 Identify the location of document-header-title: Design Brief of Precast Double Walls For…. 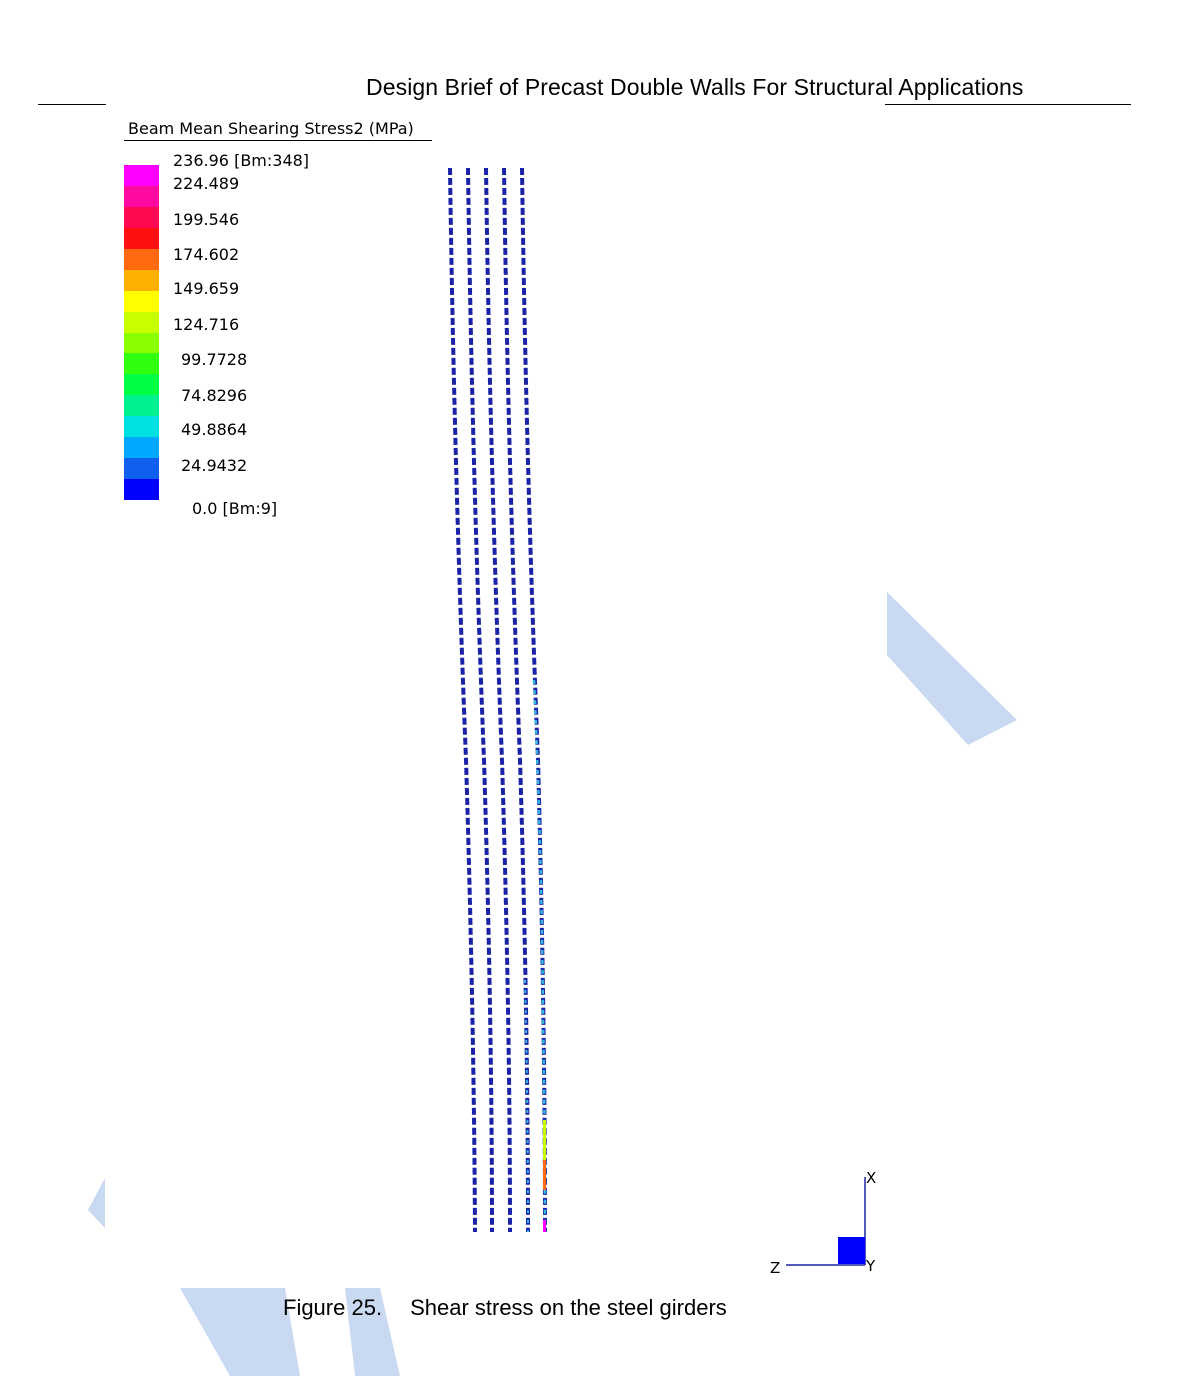
(695, 87).